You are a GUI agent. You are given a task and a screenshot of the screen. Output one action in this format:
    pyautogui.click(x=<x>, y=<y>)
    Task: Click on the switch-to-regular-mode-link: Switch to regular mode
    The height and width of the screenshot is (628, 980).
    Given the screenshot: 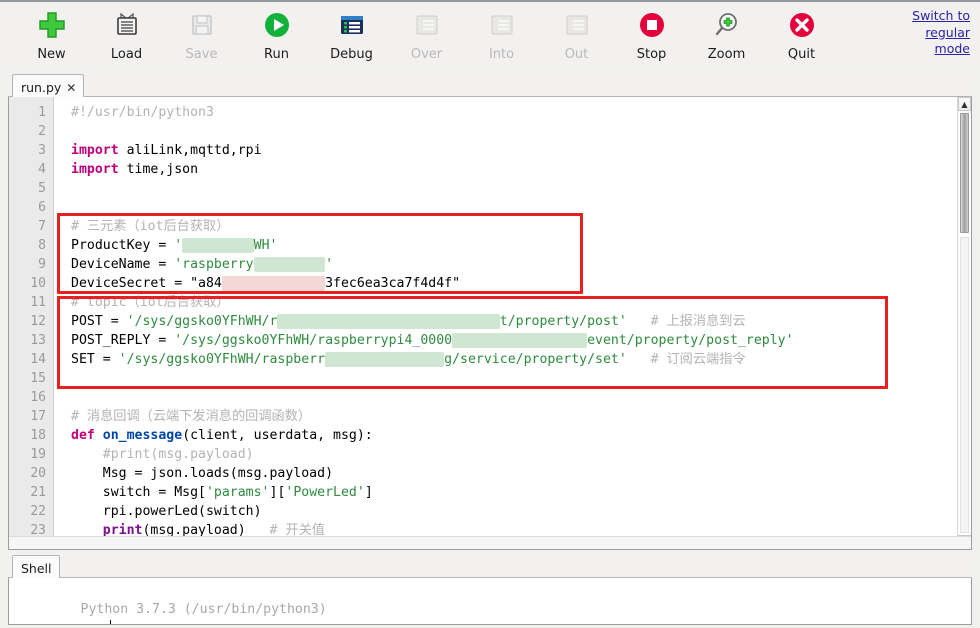 What is the action you would take?
    pyautogui.click(x=933, y=33)
    